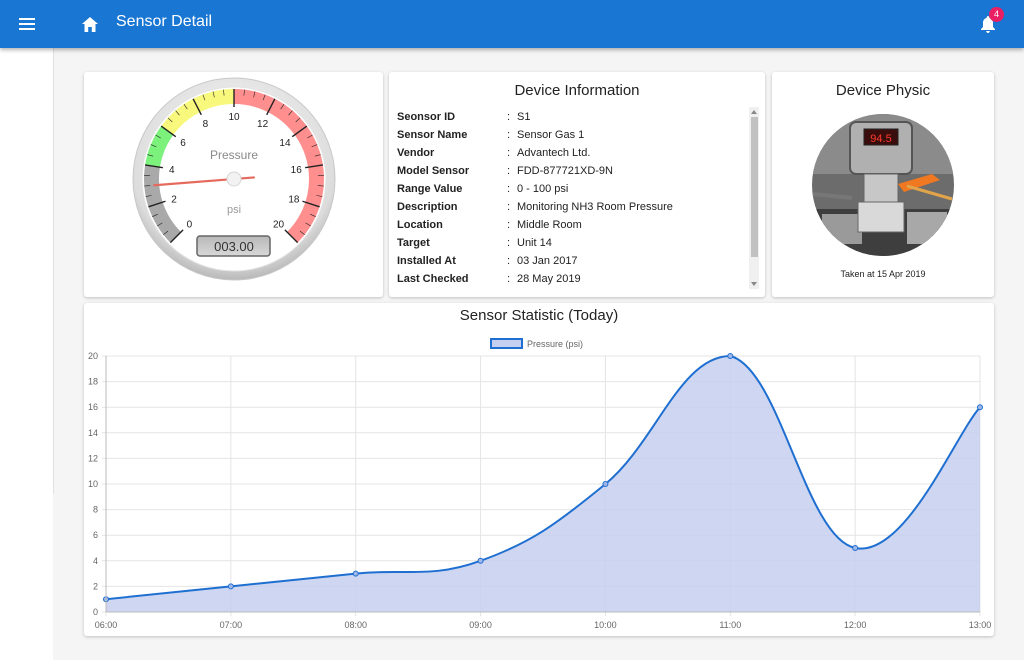 The height and width of the screenshot is (660, 1024). Describe the element at coordinates (413, 243) in the screenshot. I see `info-label: Target` at that location.